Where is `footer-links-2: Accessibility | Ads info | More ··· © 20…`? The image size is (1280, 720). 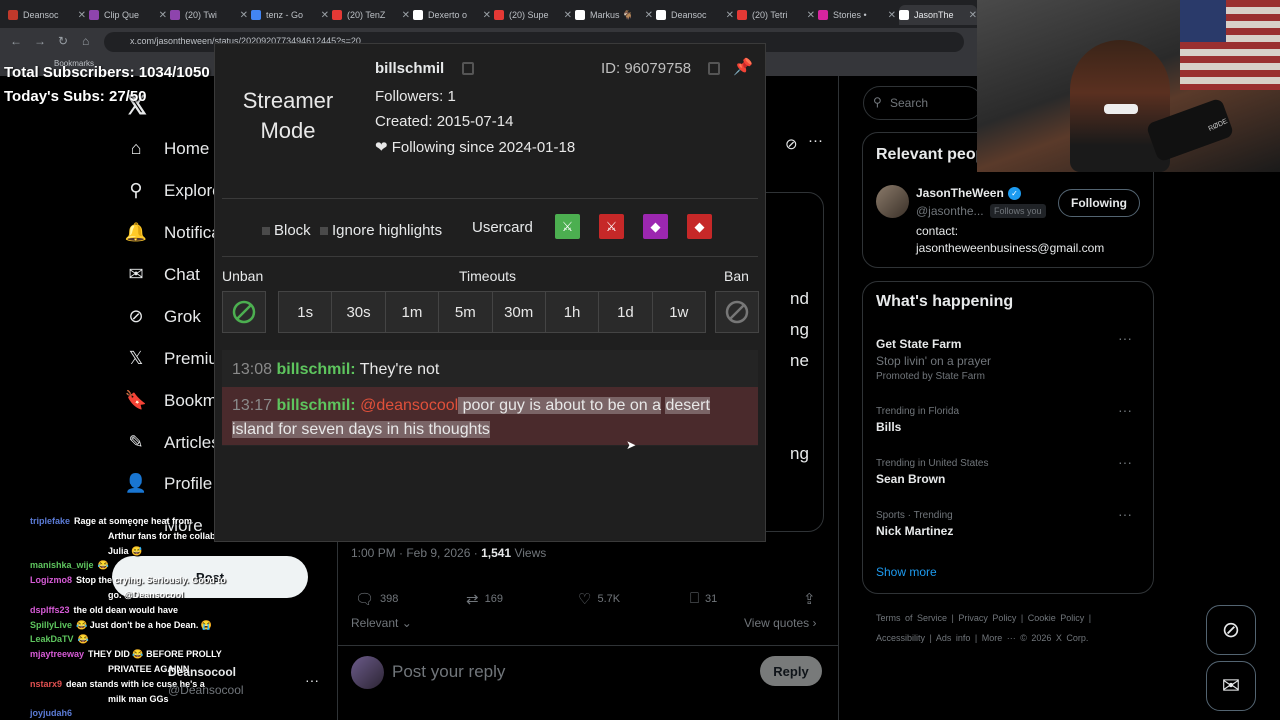 footer-links-2: Accessibility | Ads info | More ··· © 20… is located at coordinates (982, 638).